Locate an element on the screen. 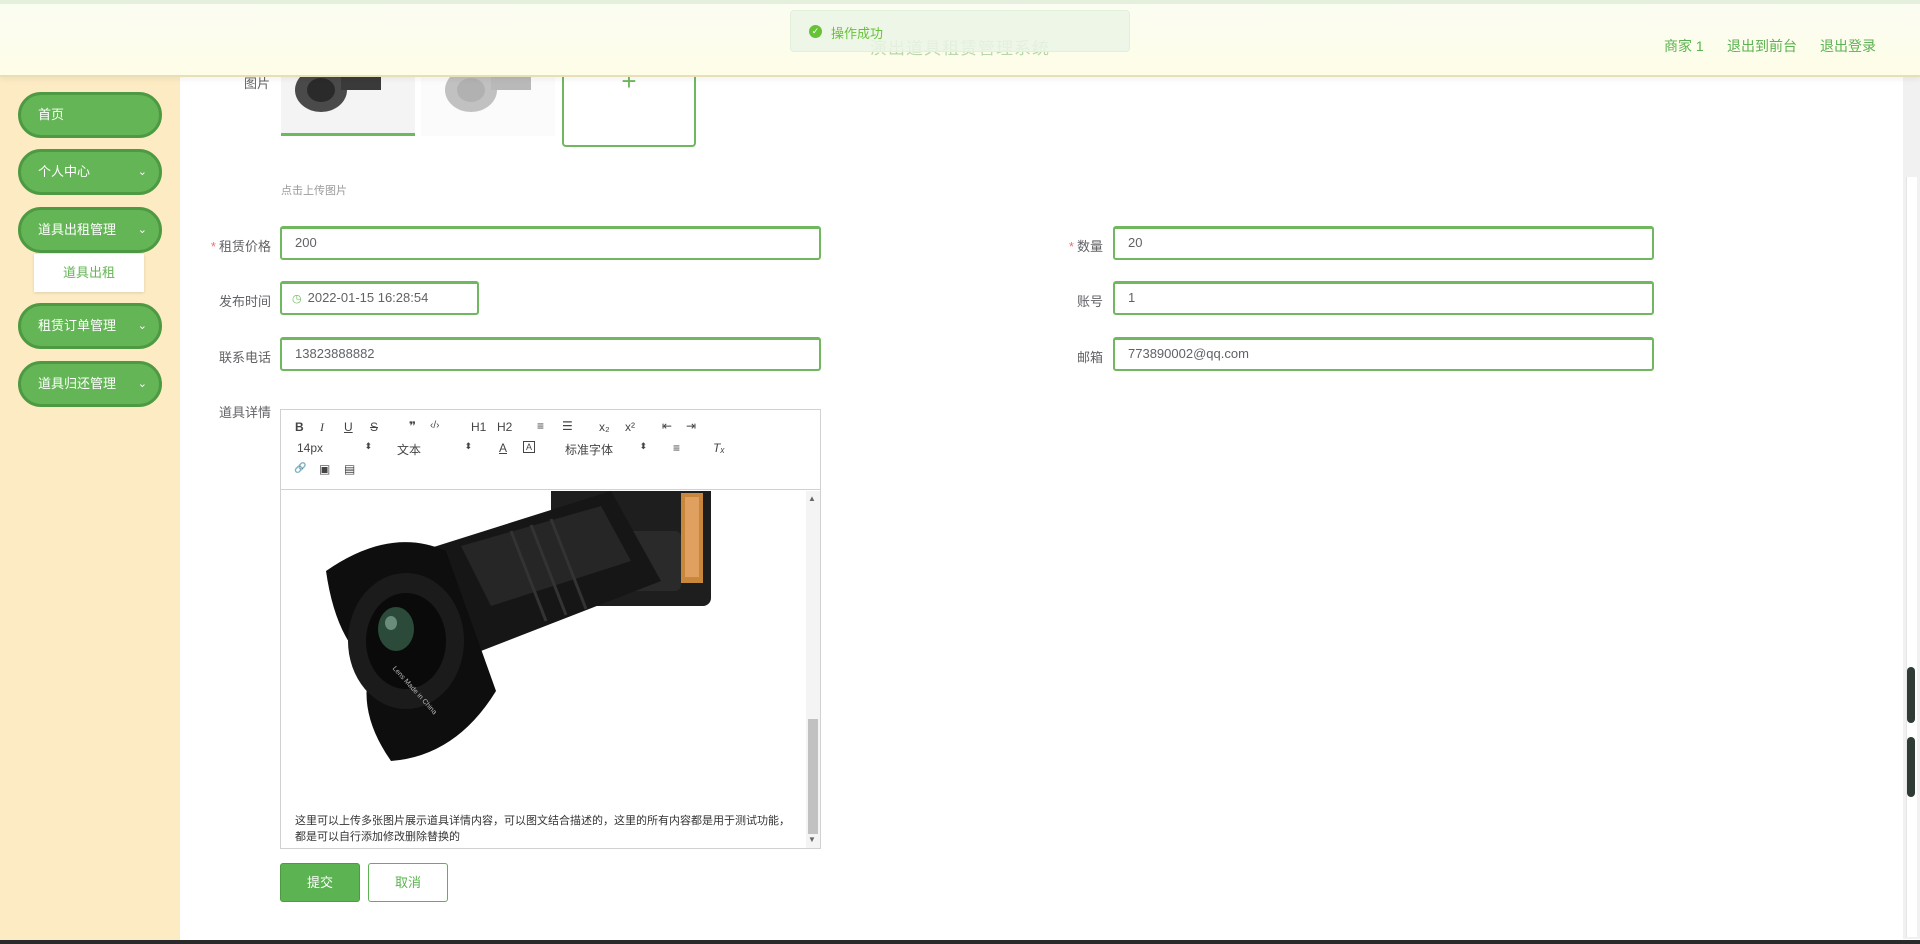 The image size is (1920, 944). bottom-border is located at coordinates (960, 942).